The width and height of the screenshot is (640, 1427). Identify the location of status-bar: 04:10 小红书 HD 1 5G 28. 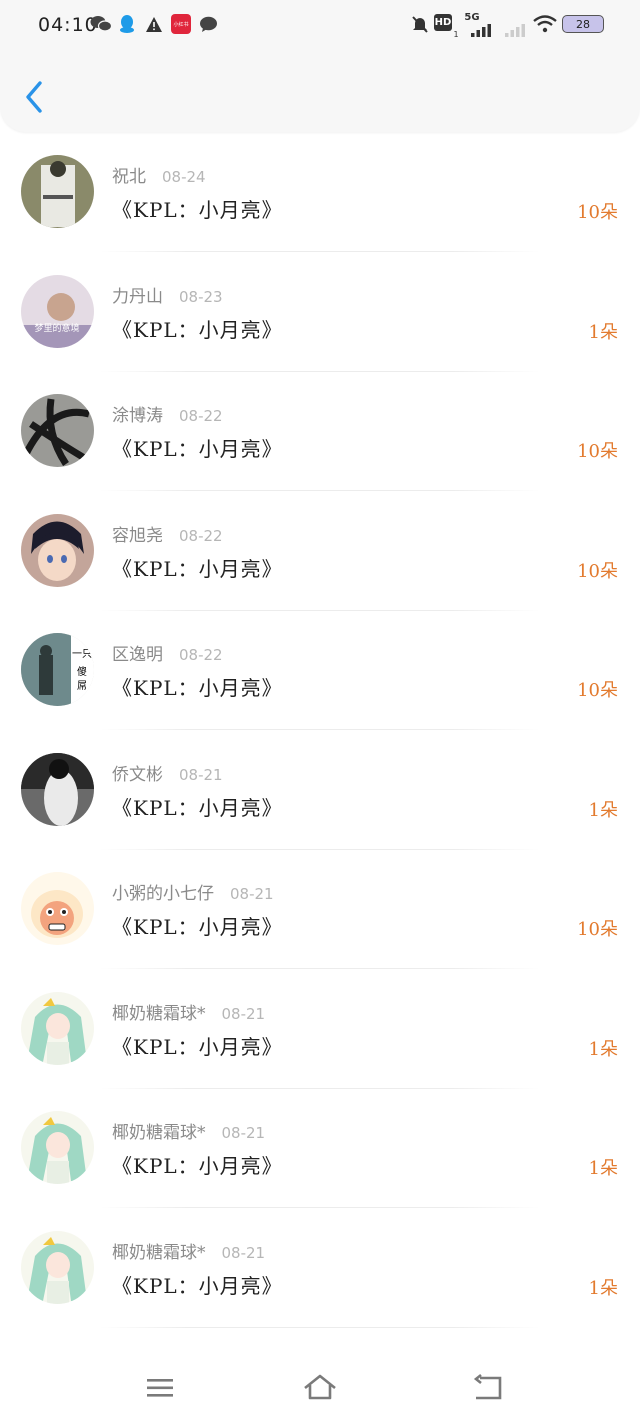
(320, 25).